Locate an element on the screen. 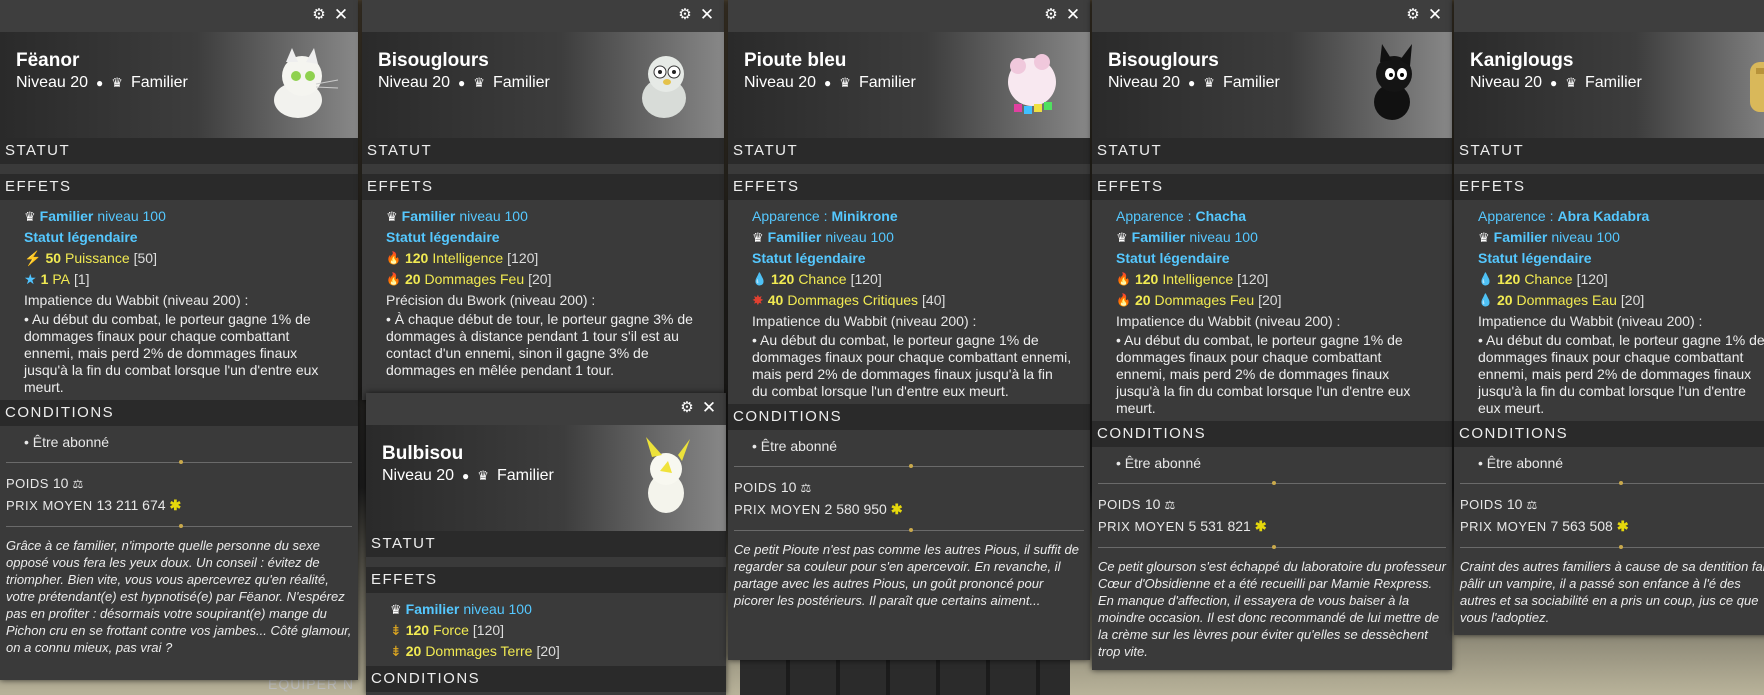 Image resolution: width=1764 pixels, height=695 pixels. item-type: Familier is located at coordinates (159, 82).